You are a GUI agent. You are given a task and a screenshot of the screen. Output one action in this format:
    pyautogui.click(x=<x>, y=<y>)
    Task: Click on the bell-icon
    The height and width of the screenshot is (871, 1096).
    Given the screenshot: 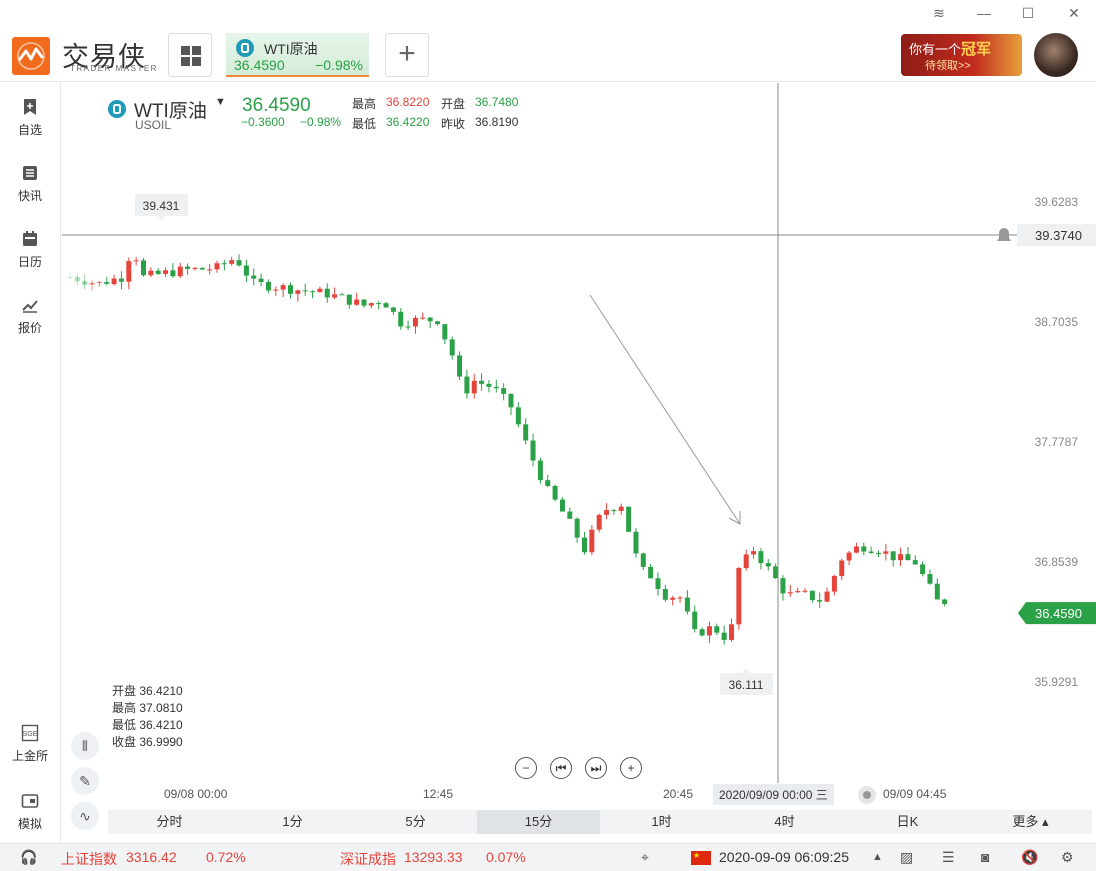 What is the action you would take?
    pyautogui.click(x=1004, y=234)
    